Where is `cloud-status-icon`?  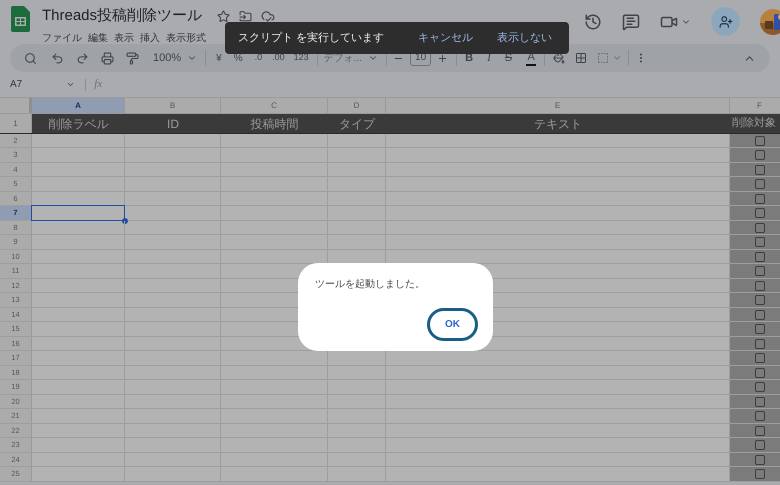
cloud-status-icon is located at coordinates (268, 16).